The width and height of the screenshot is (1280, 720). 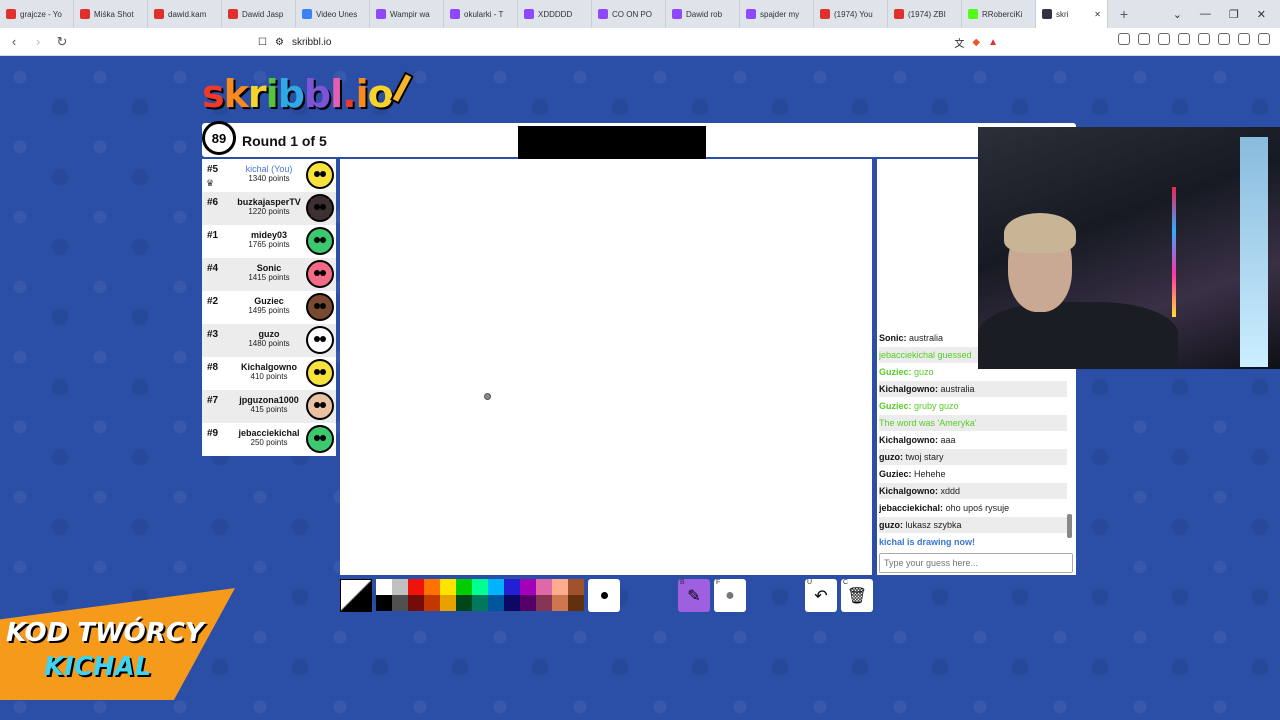 I want to click on browser-tab: (1974) ZBI, so click(x=925, y=14).